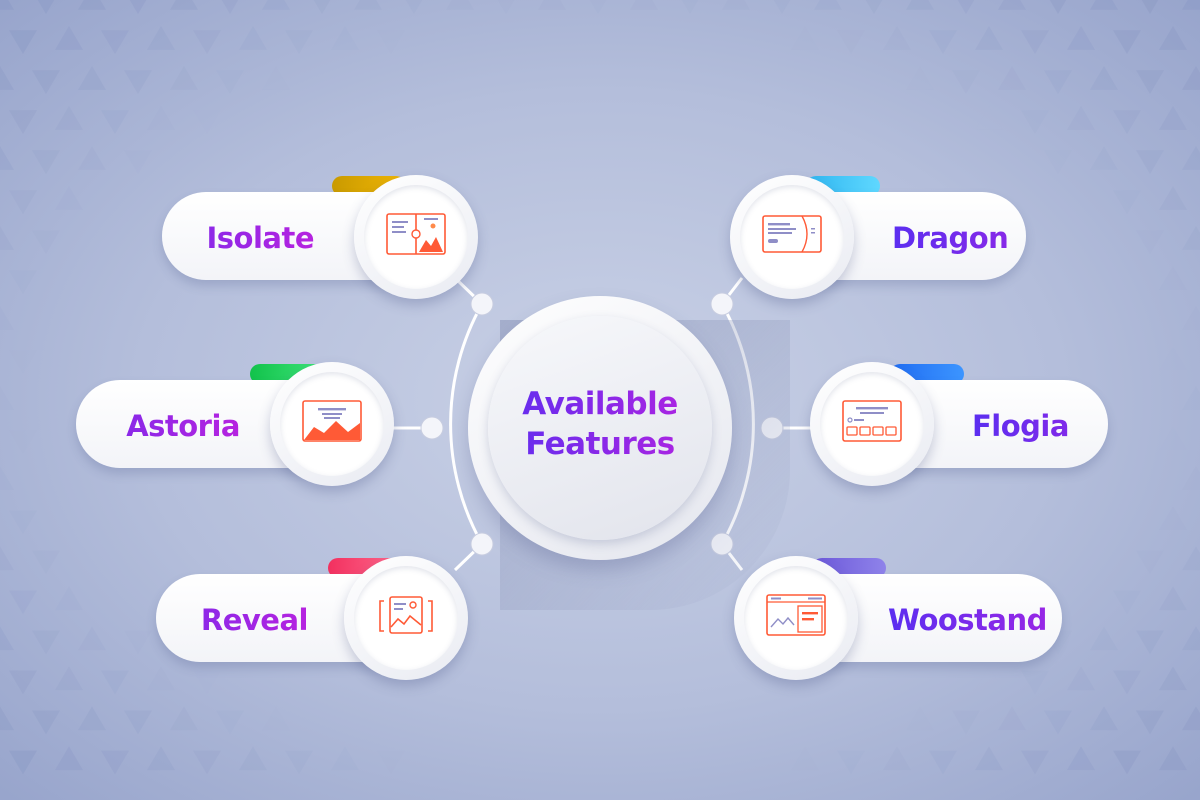  I want to click on feature-icon-ring-isolate, so click(416, 237).